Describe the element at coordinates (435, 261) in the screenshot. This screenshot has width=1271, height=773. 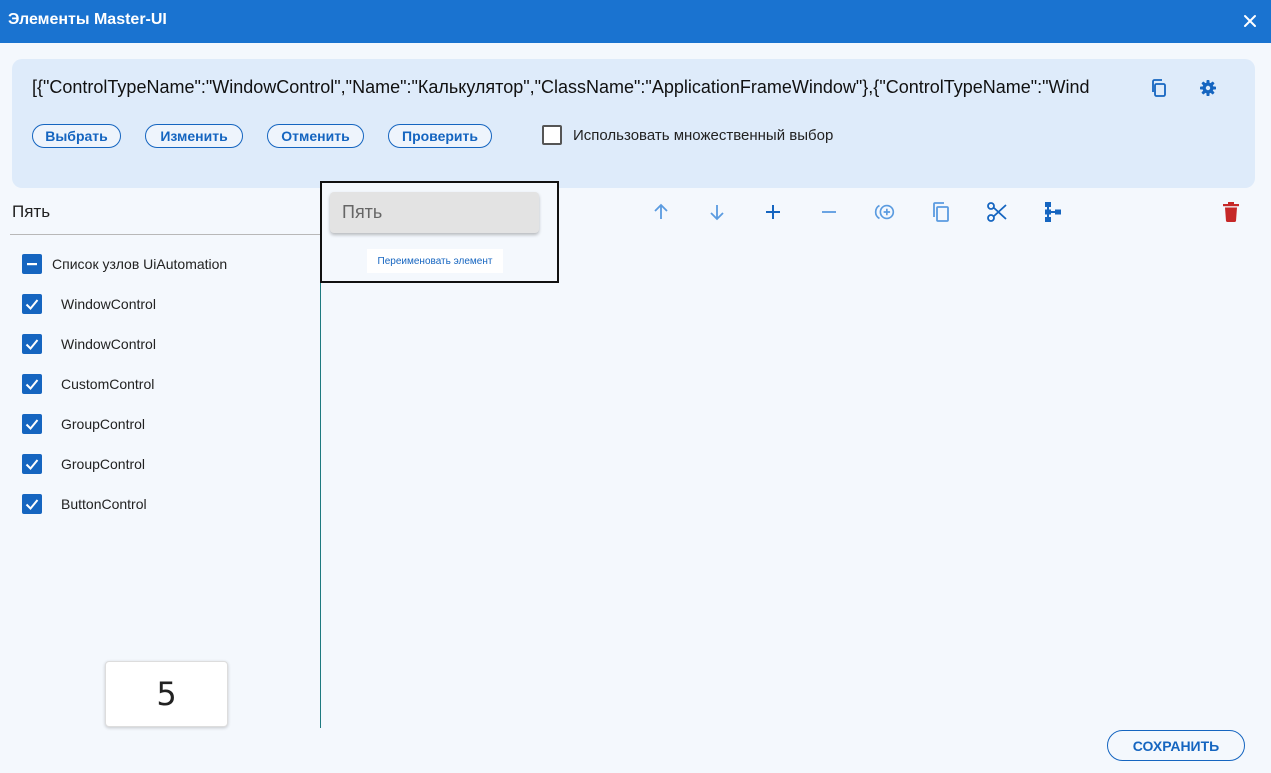
I see `rename-button: Переименовать элемент` at that location.